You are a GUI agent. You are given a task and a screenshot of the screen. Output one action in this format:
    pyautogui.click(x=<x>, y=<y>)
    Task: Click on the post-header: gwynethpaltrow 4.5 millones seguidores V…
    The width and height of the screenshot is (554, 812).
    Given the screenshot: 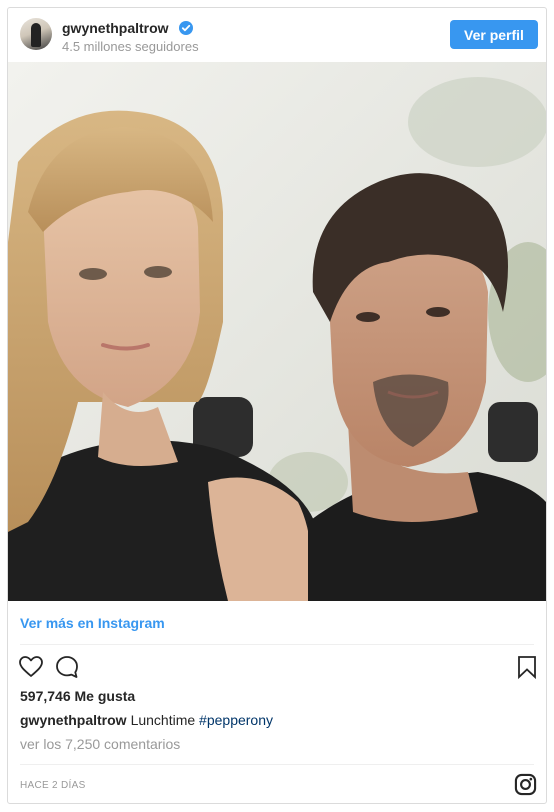 What is the action you would take?
    pyautogui.click(x=277, y=35)
    